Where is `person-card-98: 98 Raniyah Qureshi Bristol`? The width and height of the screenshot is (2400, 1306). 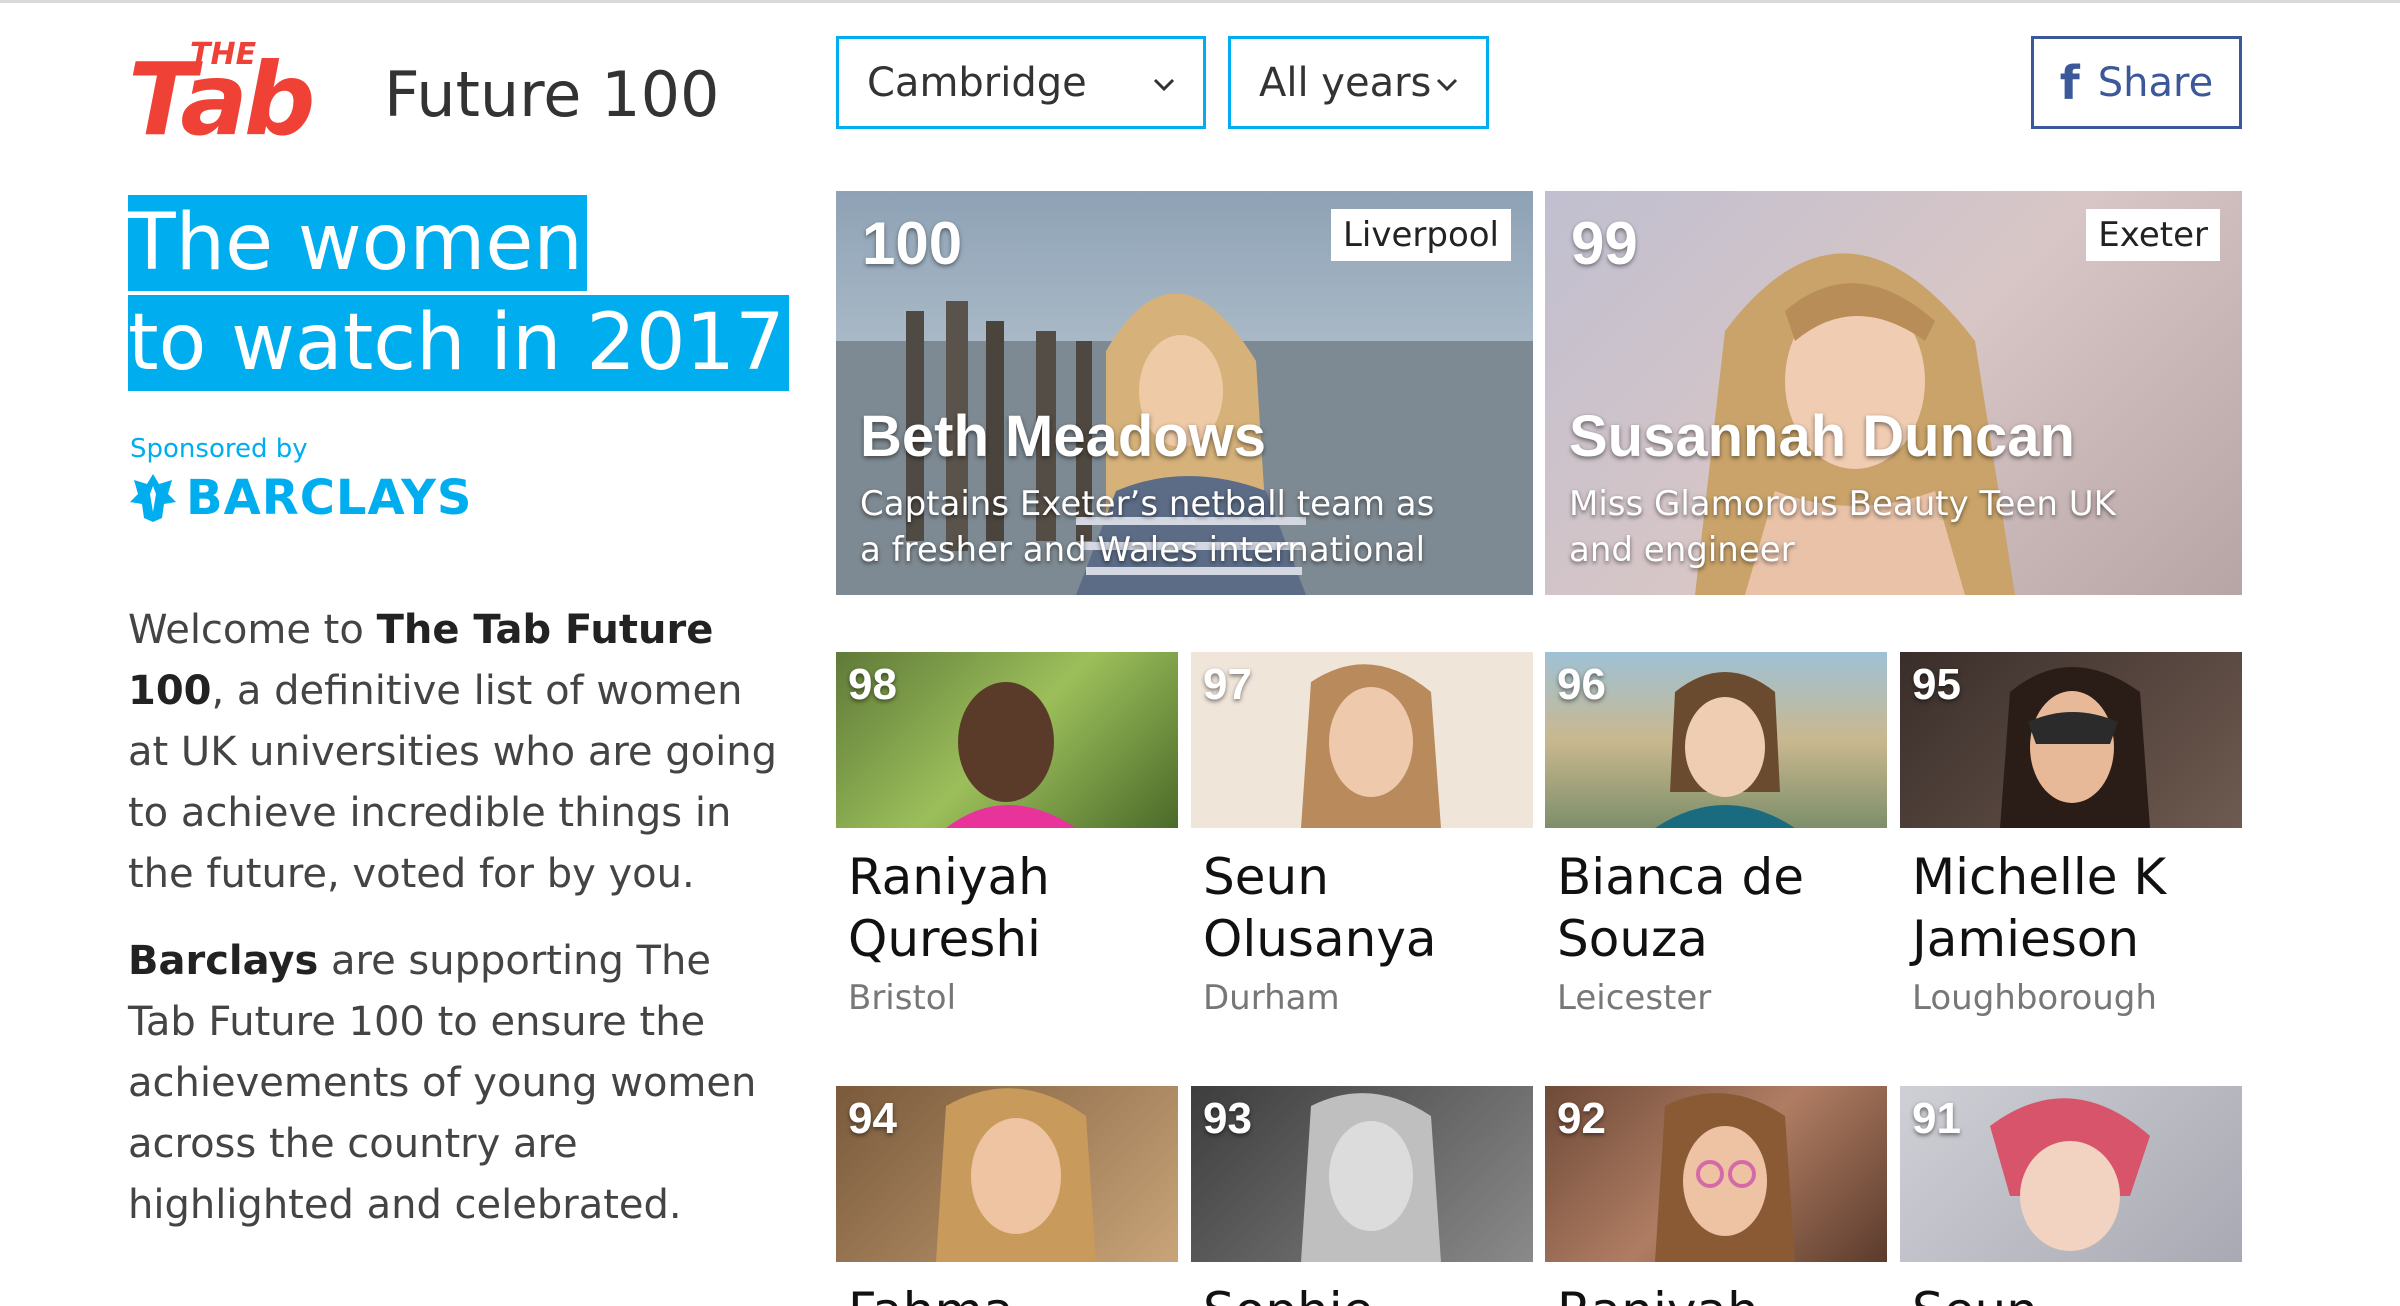 person-card-98: 98 Raniyah Qureshi Bristol is located at coordinates (1007, 835).